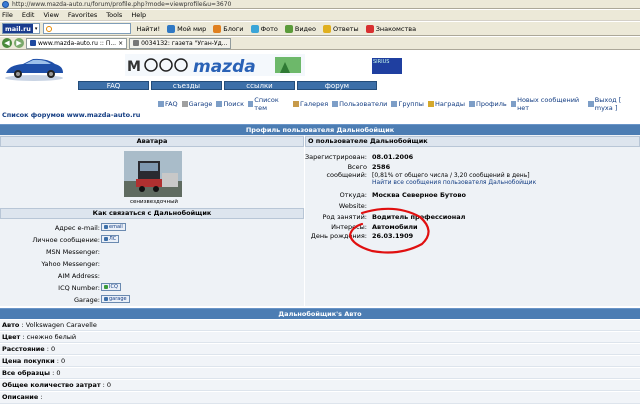 This screenshot has height=405, width=640. I want to click on car-model-label: Авто, so click(11, 325).